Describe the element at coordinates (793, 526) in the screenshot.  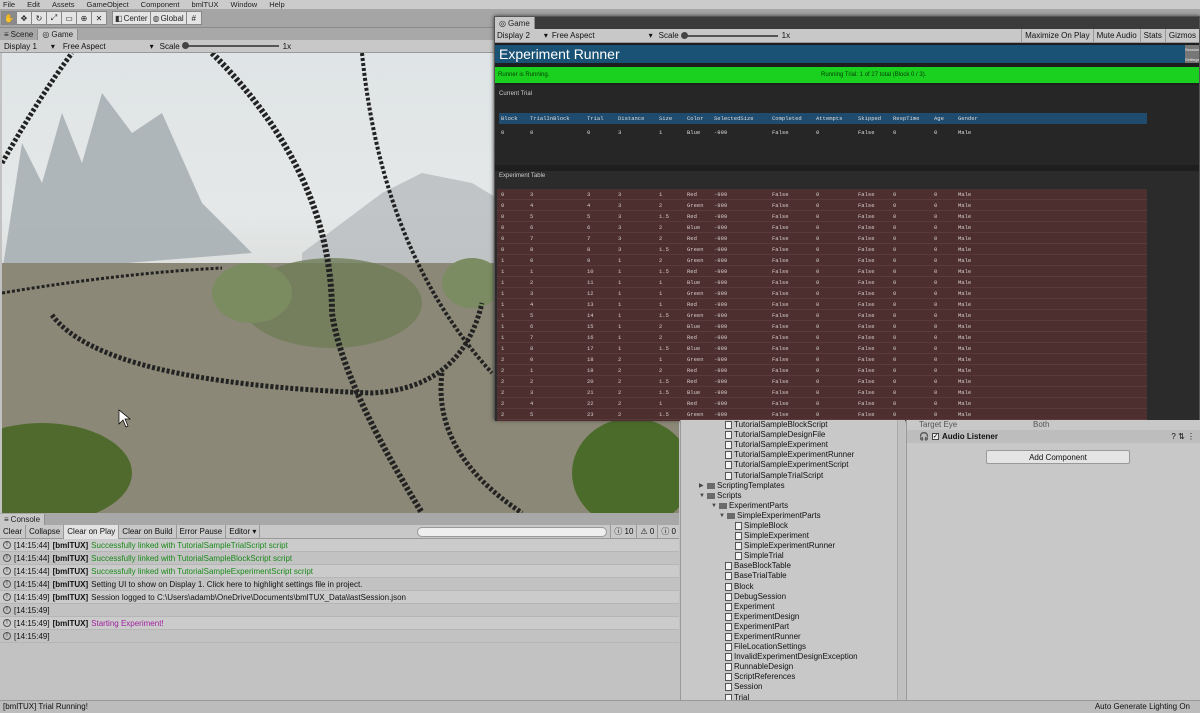
I see `project-item: SimpleBlock` at that location.